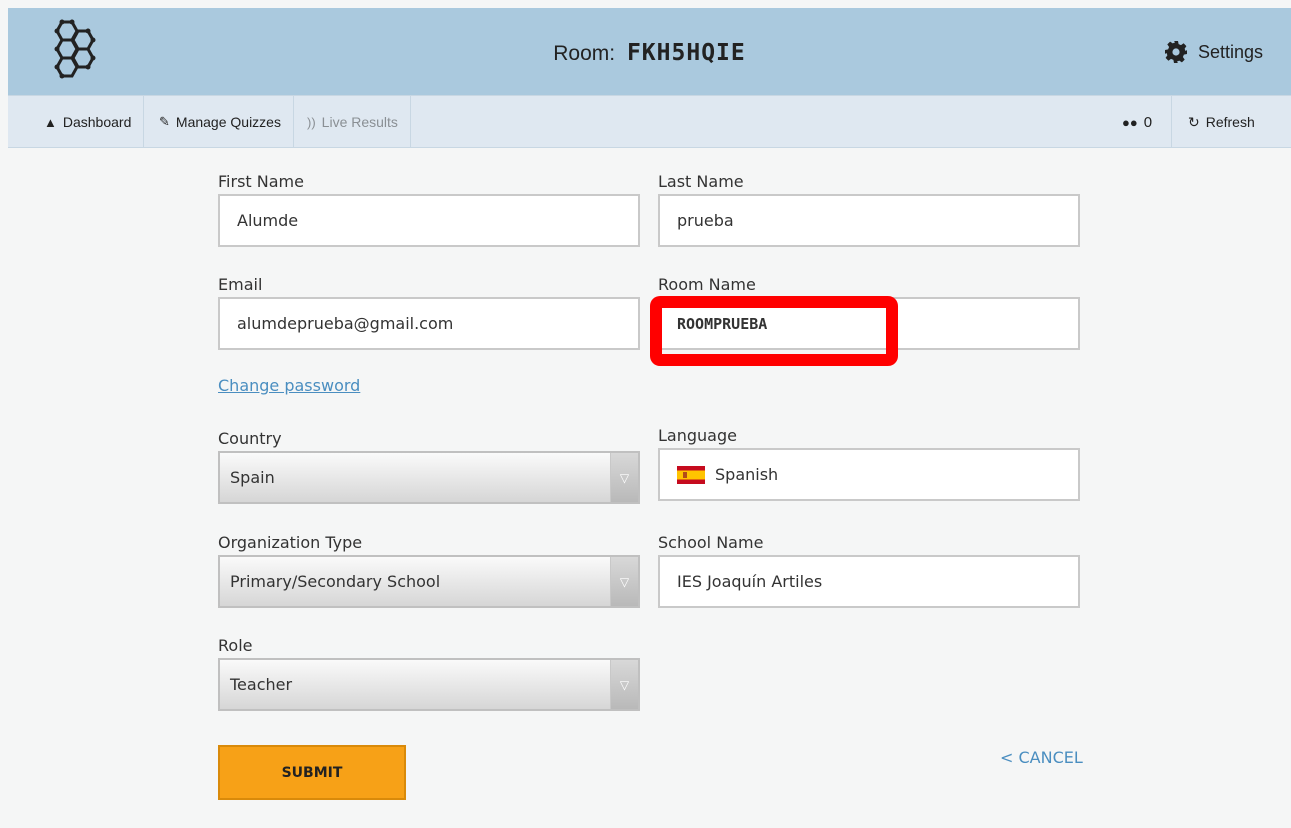 The height and width of the screenshot is (828, 1291). What do you see at coordinates (345, 323) in the screenshot?
I see `email-value: alumdeprueba@gmail.com` at bounding box center [345, 323].